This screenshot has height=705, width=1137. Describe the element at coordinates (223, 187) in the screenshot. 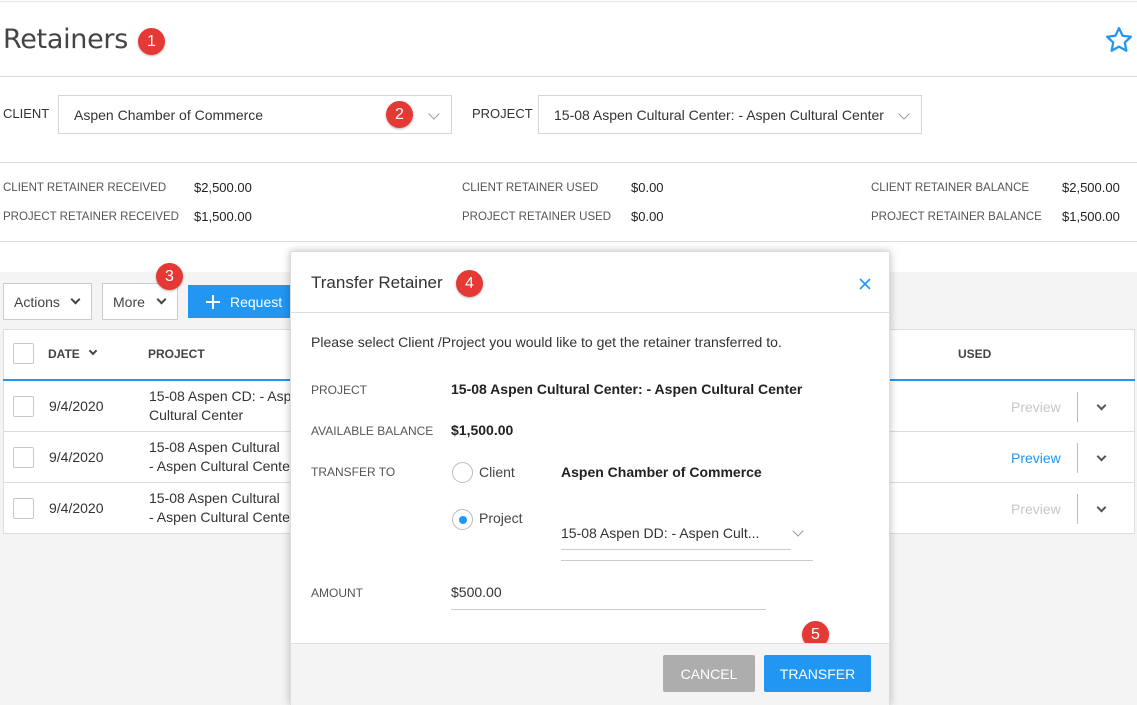

I see `client-retainer-received-value: $2,500.00` at that location.